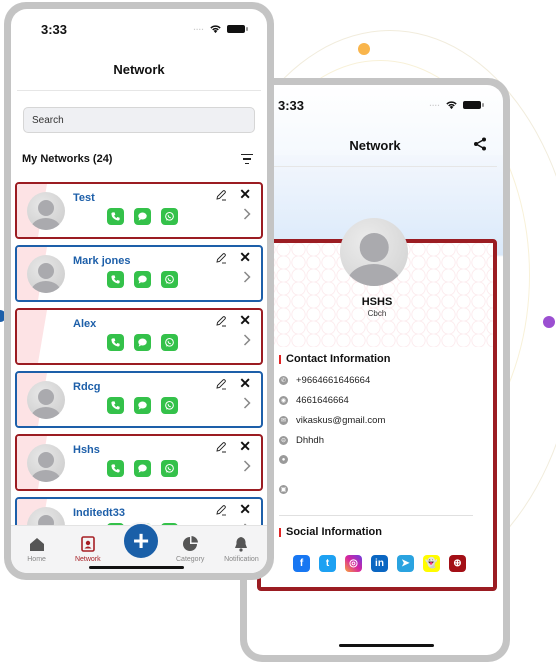 The height and width of the screenshot is (666, 556). Describe the element at coordinates (198, 29) in the screenshot. I see `signal-icon: ····` at that location.